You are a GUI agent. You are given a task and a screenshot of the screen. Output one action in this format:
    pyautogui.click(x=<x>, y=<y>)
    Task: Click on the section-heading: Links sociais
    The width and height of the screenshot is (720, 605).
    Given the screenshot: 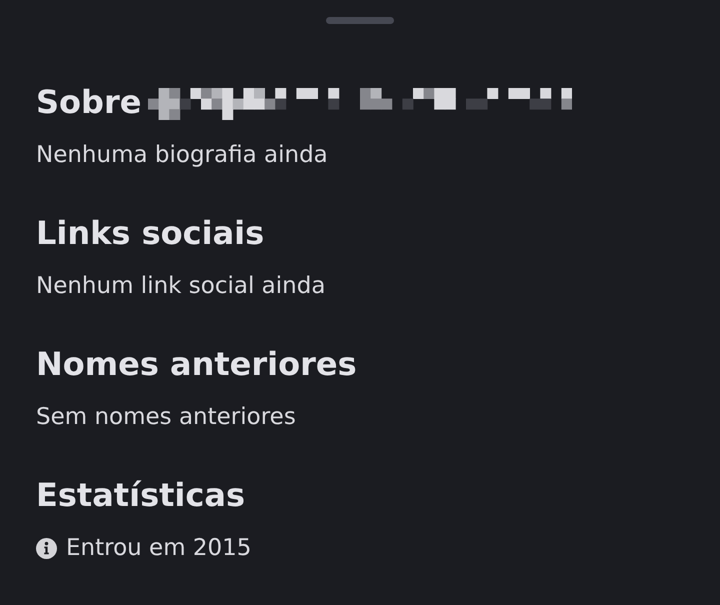 What is the action you would take?
    pyautogui.click(x=150, y=233)
    